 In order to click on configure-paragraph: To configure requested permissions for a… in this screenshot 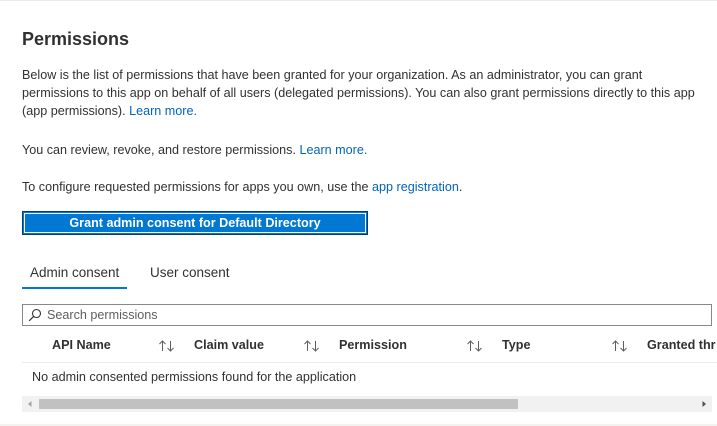, I will do `click(242, 187)`.